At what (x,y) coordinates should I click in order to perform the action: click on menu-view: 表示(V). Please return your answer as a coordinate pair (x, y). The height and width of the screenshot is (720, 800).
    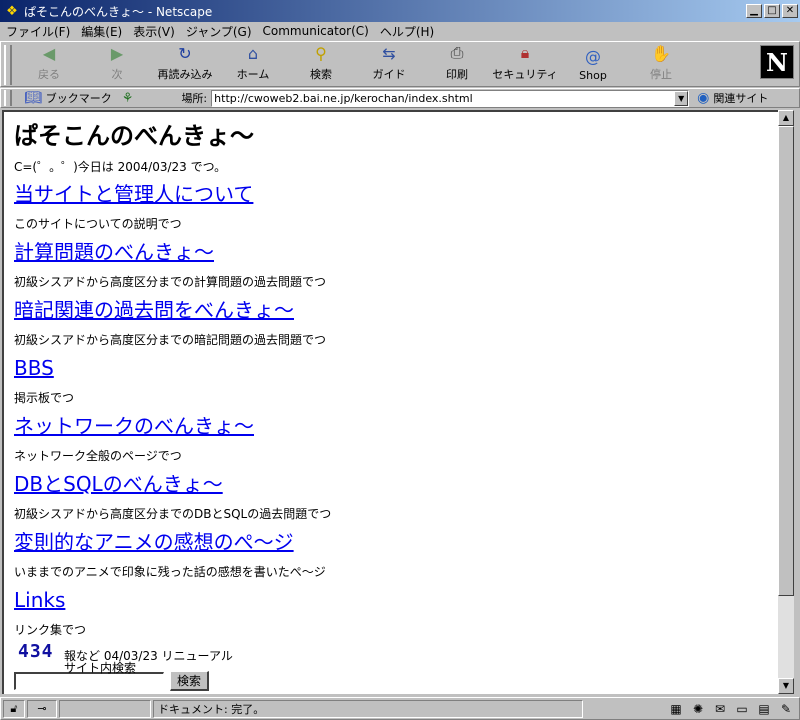
    Looking at the image, I should click on (154, 31).